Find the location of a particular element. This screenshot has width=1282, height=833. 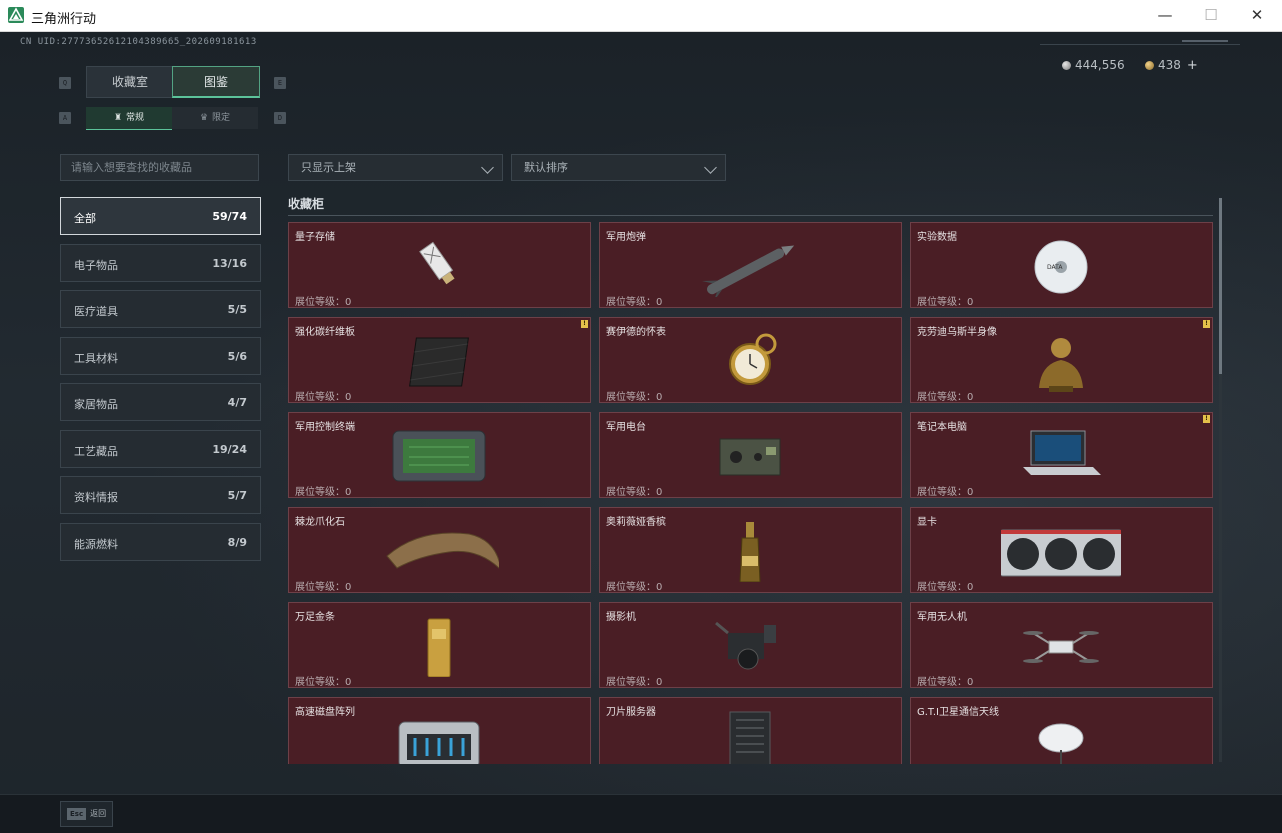

key-hint-e: E is located at coordinates (280, 83).